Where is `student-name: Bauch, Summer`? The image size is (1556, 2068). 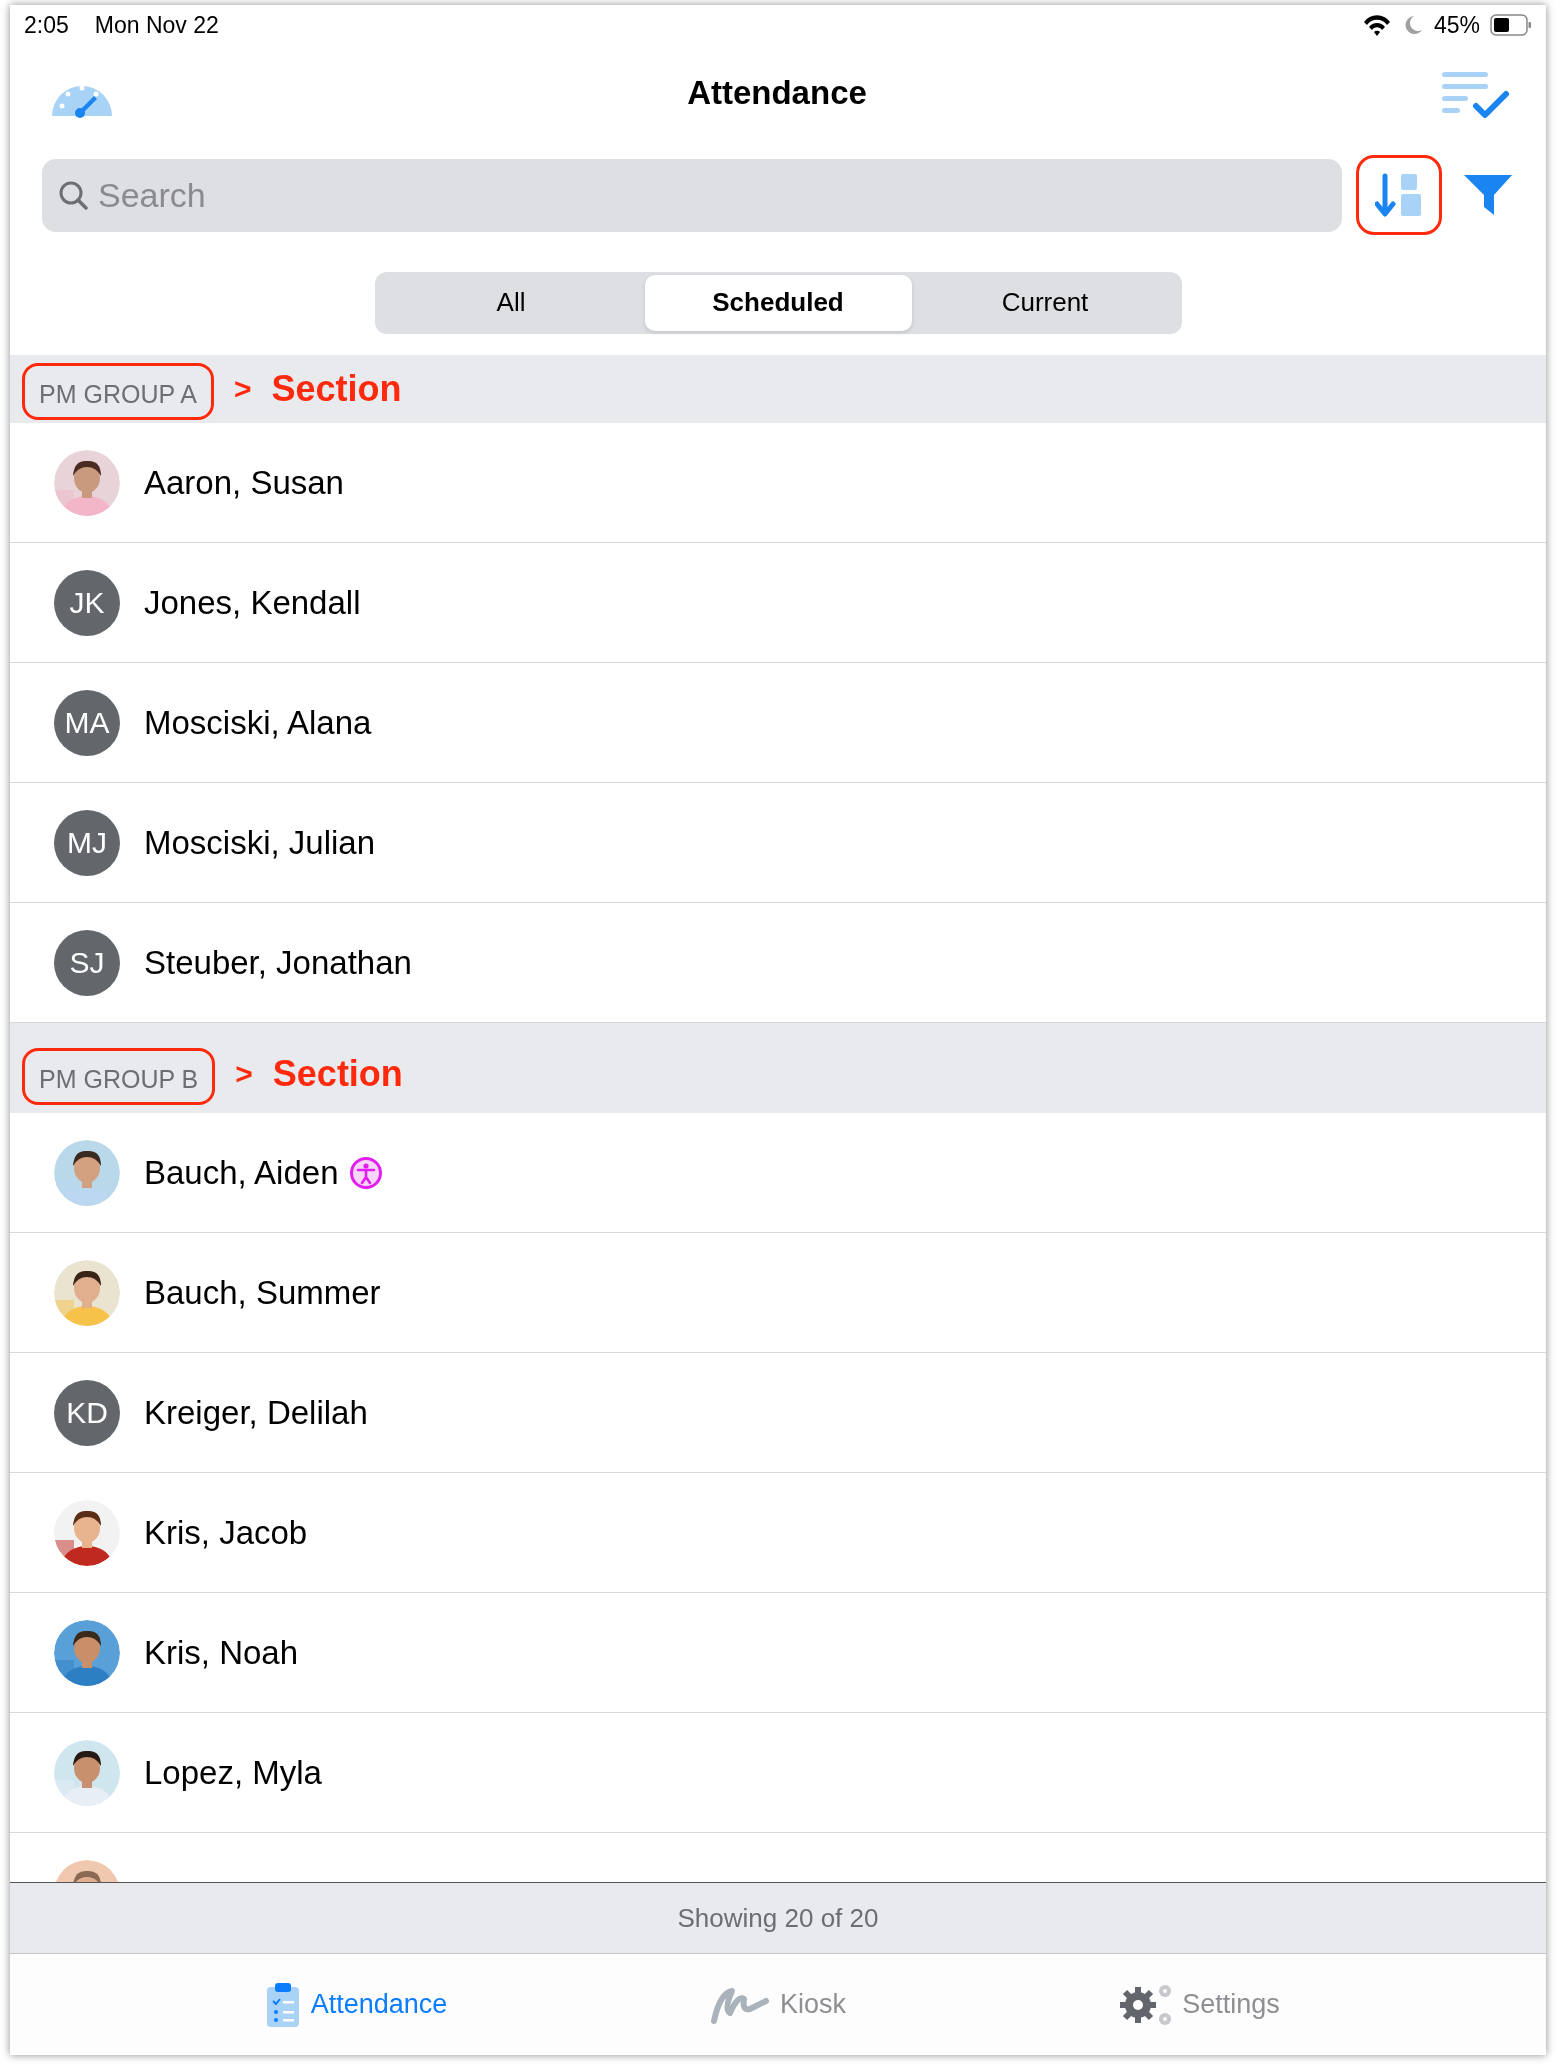
student-name: Bauch, Summer is located at coordinates (262, 1292).